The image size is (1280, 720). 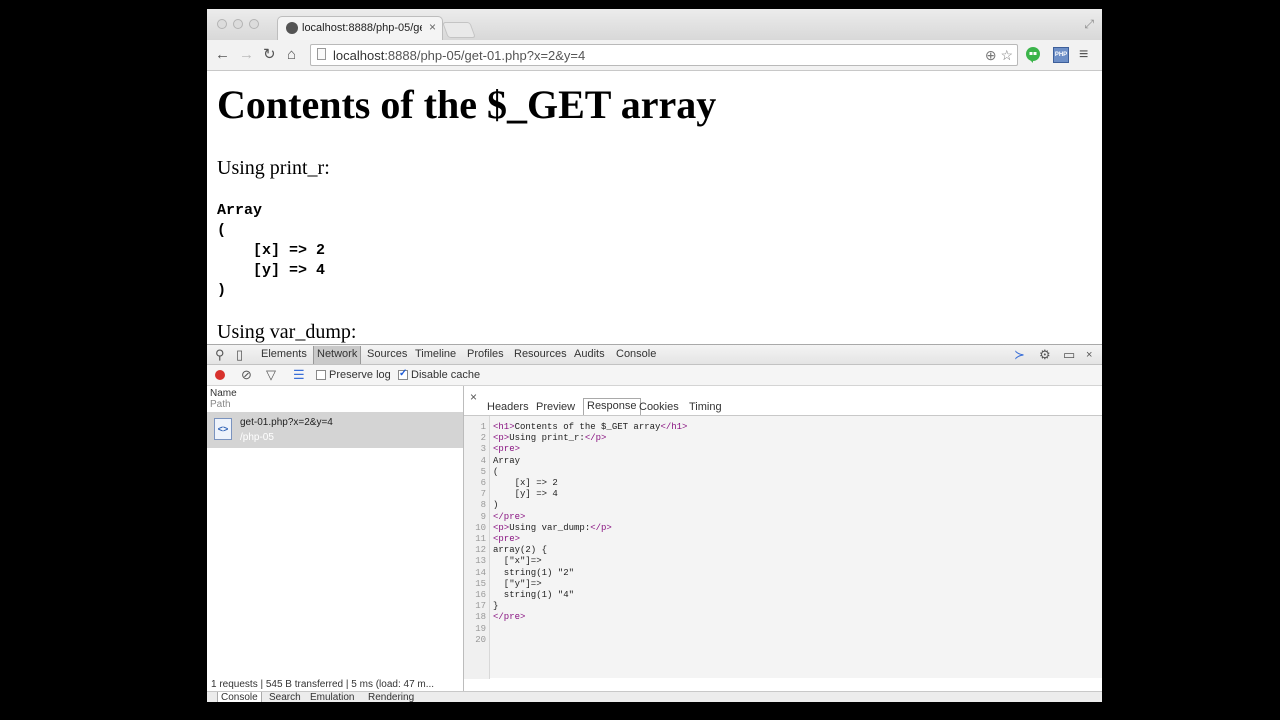 What do you see at coordinates (517, 583) in the screenshot?
I see `line-text: ["y"]=>` at bounding box center [517, 583].